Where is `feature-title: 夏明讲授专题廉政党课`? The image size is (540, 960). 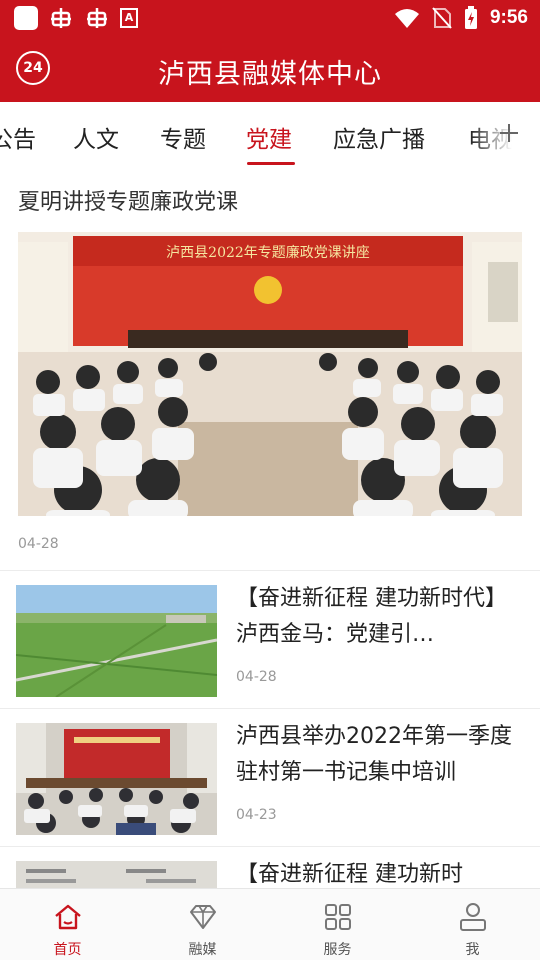
feature-title: 夏明讲授专题廉政党课 is located at coordinates (128, 200).